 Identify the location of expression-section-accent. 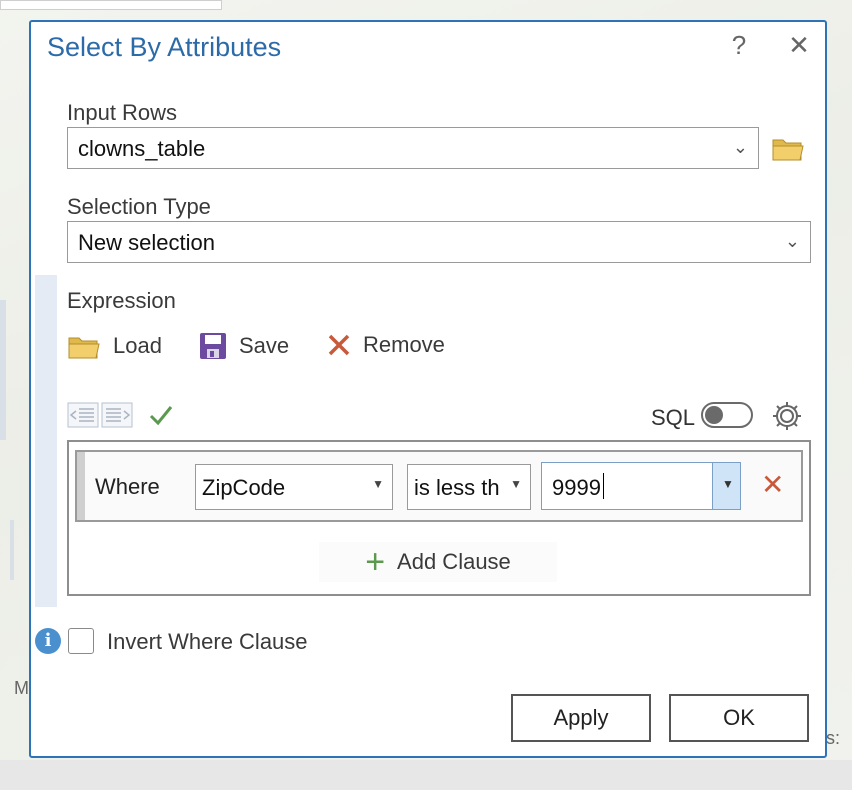
(46, 441).